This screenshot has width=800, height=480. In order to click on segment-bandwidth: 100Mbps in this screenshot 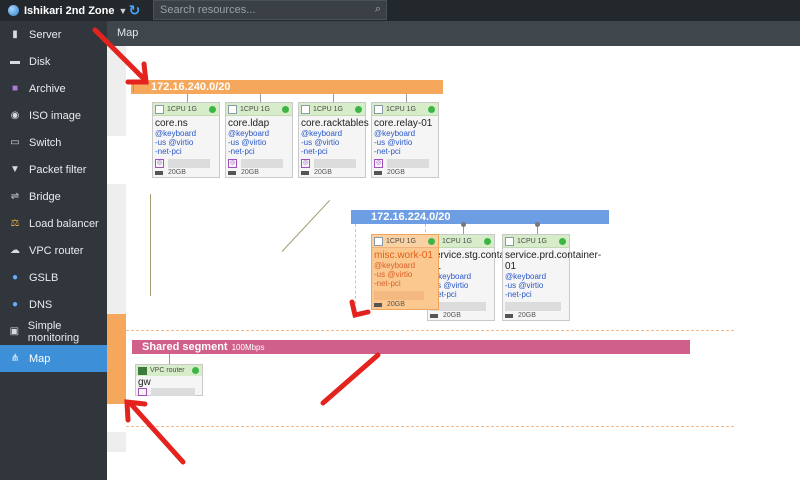, I will do `click(248, 347)`.